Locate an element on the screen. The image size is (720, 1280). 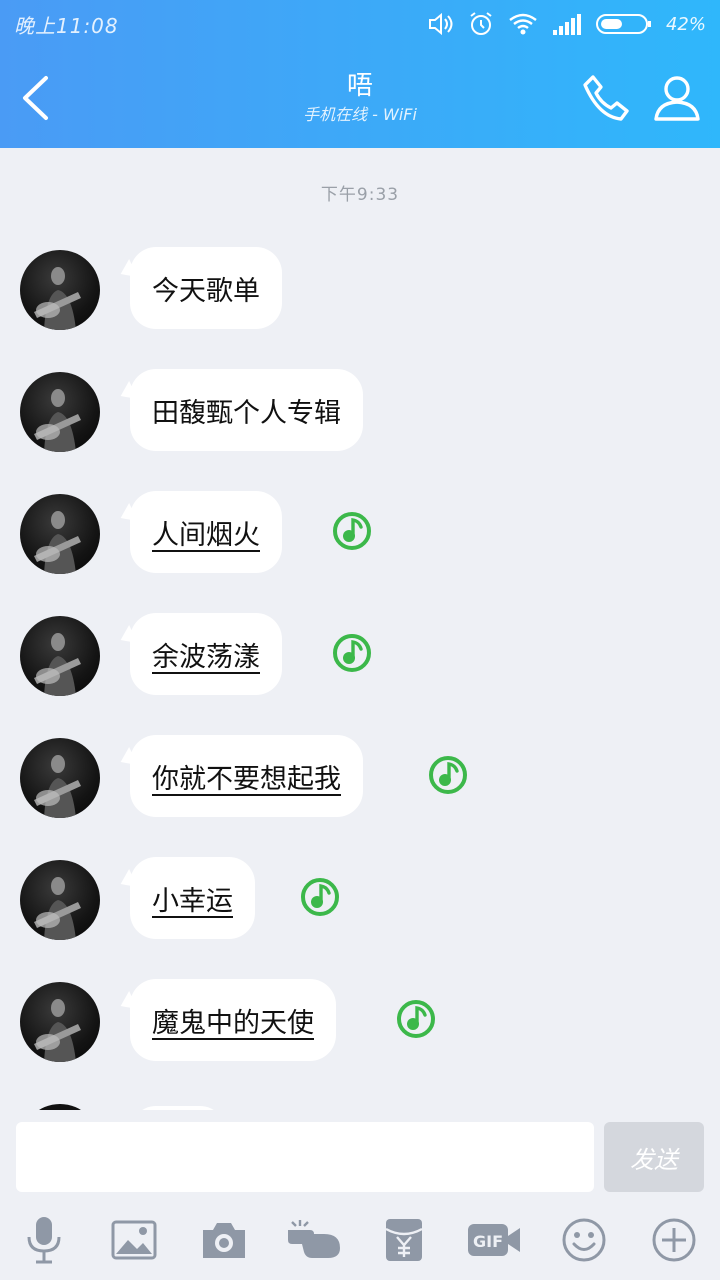
camera-icon is located at coordinates (224, 1240).